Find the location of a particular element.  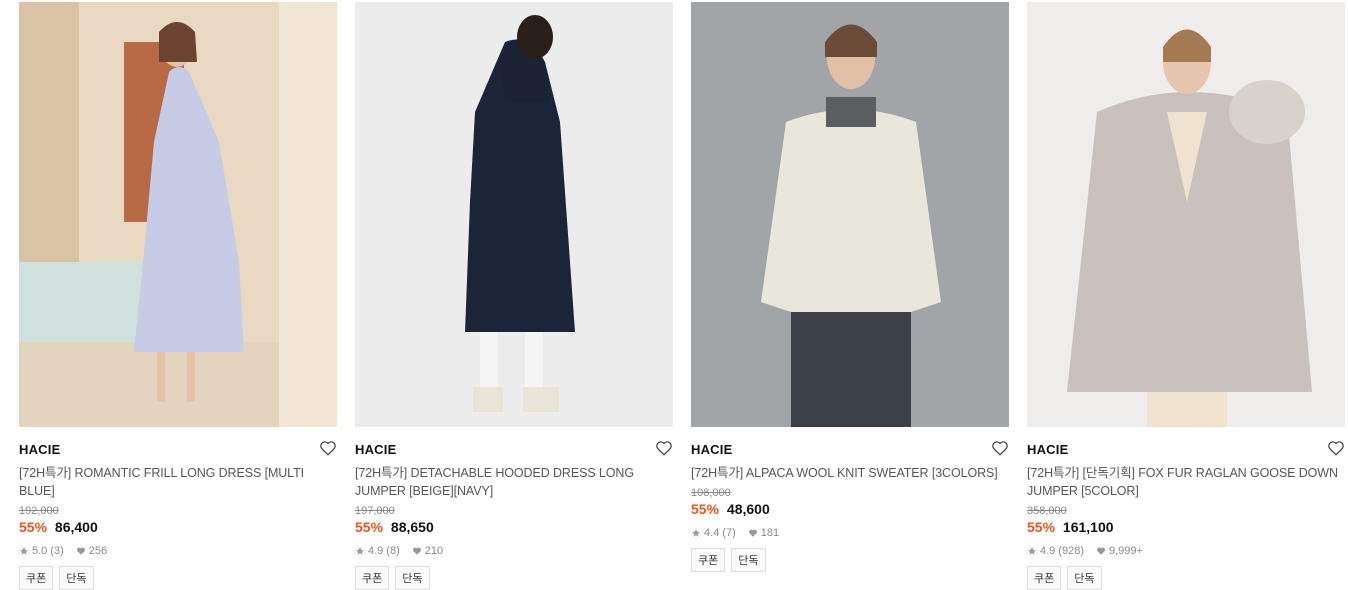

original-price: 192,000 is located at coordinates (39, 511).